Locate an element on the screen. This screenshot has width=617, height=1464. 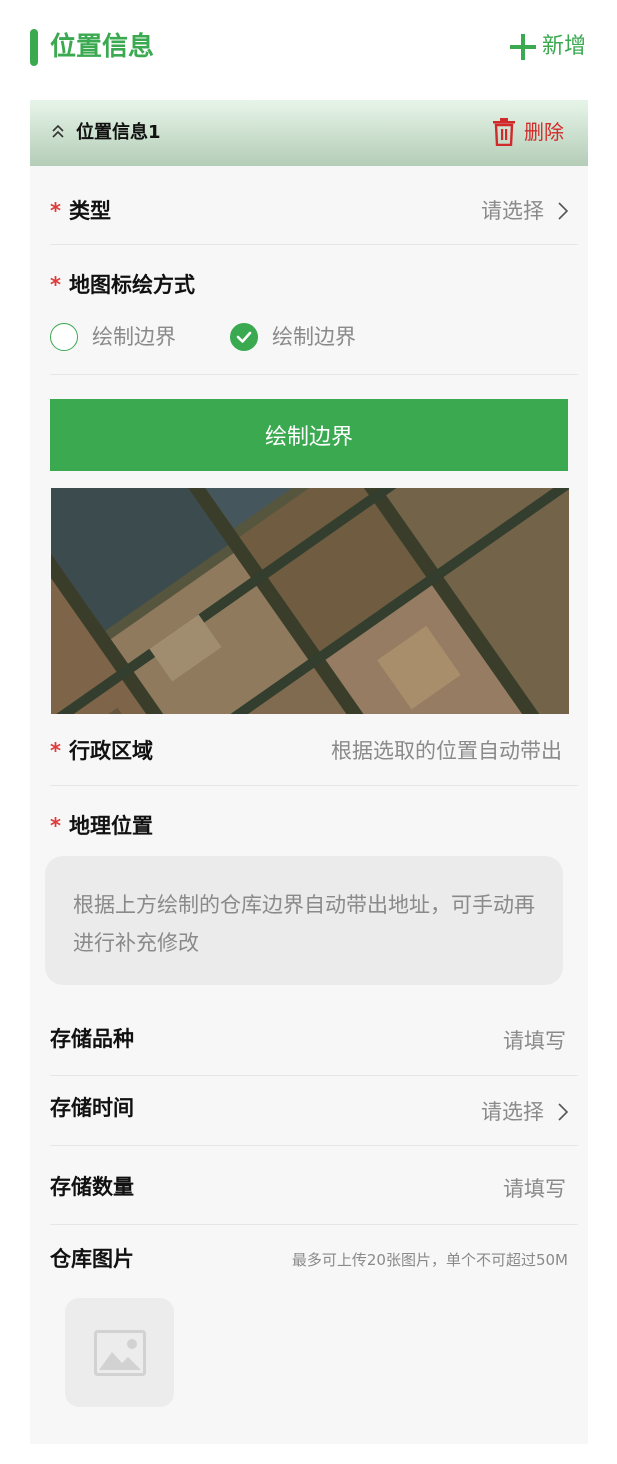
title-accent-bar is located at coordinates (34, 47).